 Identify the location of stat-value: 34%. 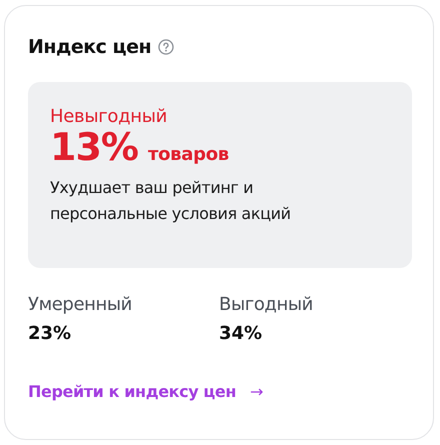
(241, 333).